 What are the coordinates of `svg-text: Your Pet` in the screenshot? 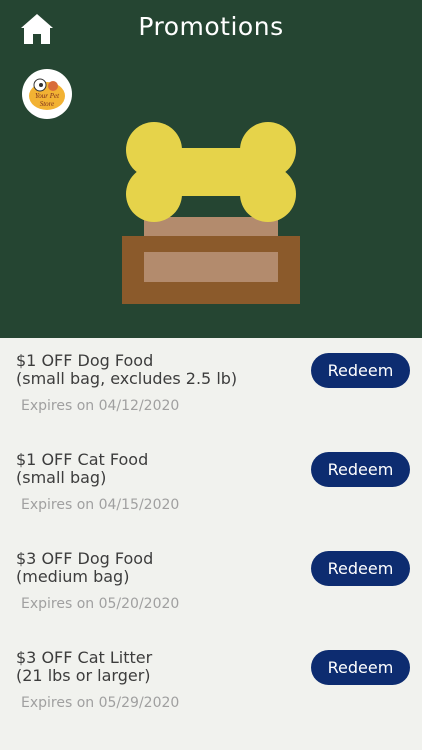 It's located at (47, 96).